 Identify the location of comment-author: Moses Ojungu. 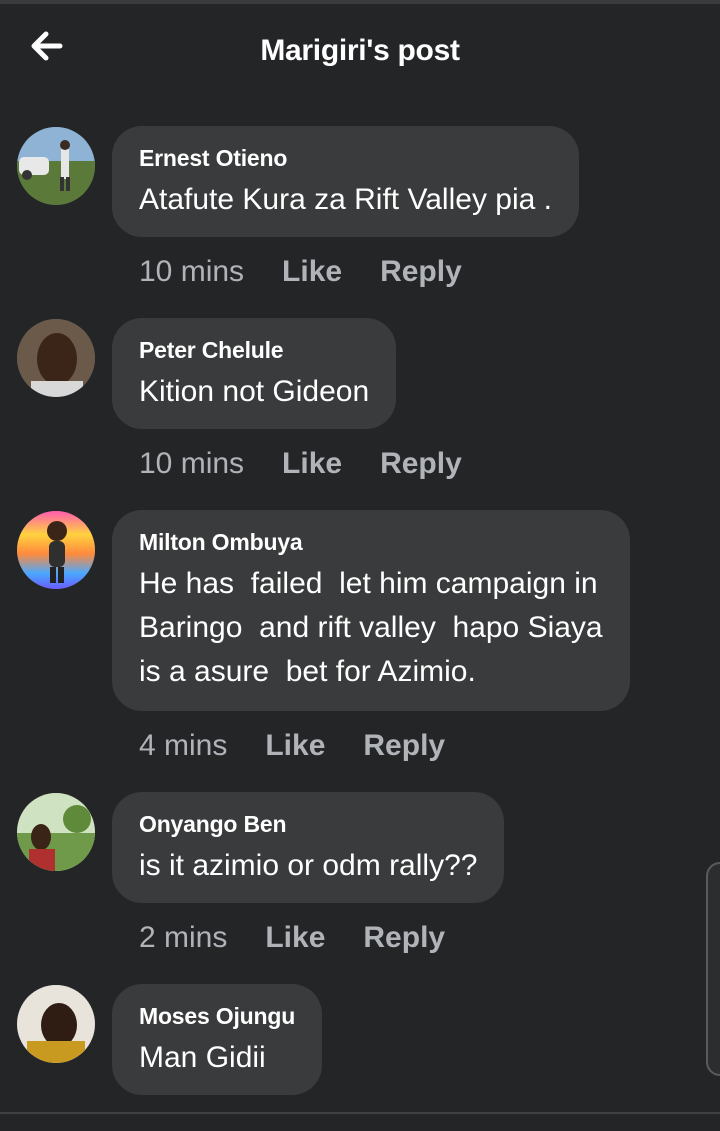
(217, 1016).